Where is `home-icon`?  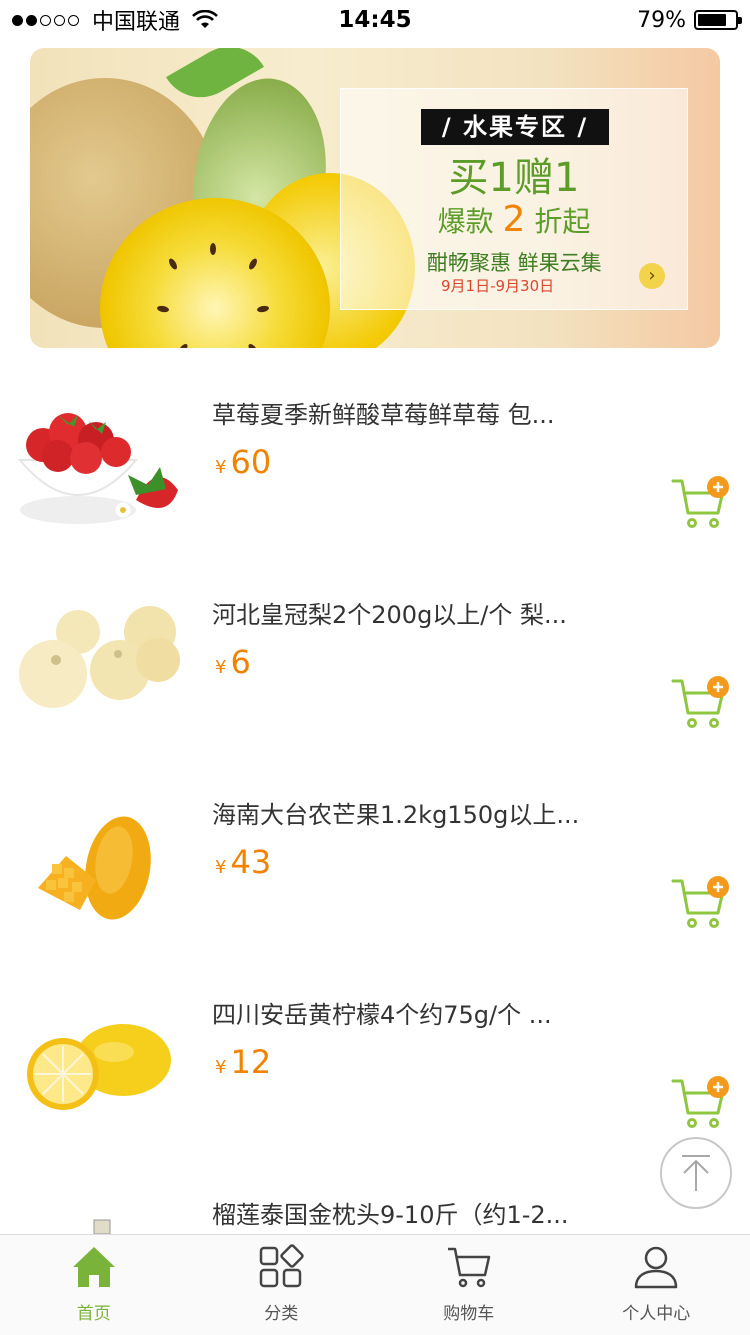 home-icon is located at coordinates (94, 1267).